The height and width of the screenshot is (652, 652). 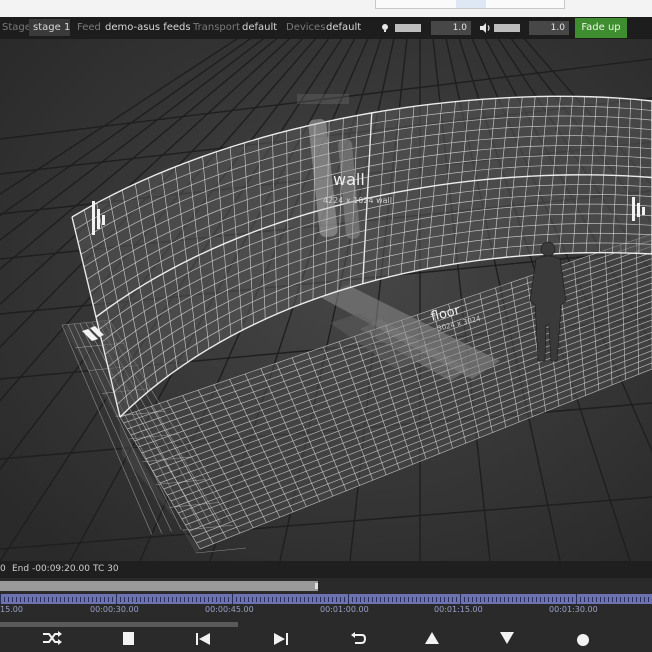 What do you see at coordinates (259, 28) in the screenshot?
I see `transport-value: default` at bounding box center [259, 28].